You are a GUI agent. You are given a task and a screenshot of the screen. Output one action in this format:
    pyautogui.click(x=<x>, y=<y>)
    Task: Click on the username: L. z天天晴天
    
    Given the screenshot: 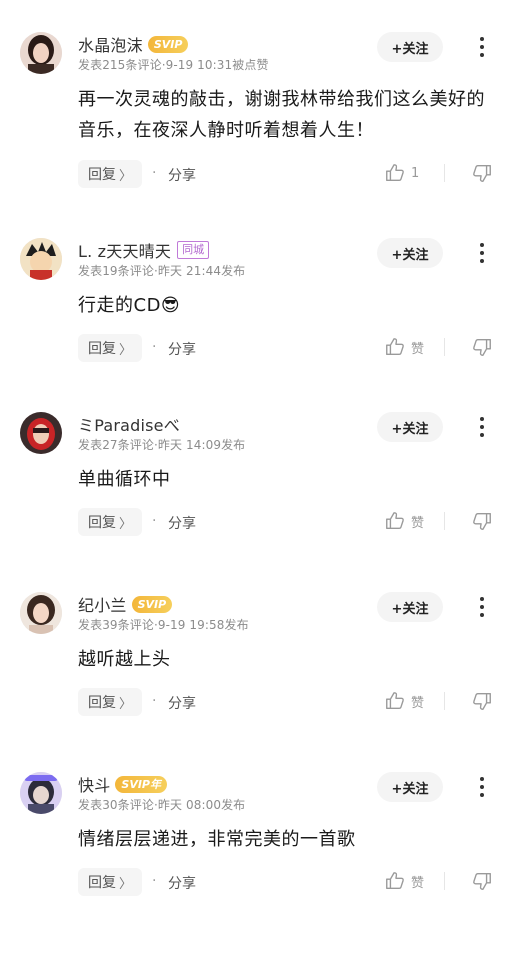 What is the action you would take?
    pyautogui.click(x=124, y=250)
    